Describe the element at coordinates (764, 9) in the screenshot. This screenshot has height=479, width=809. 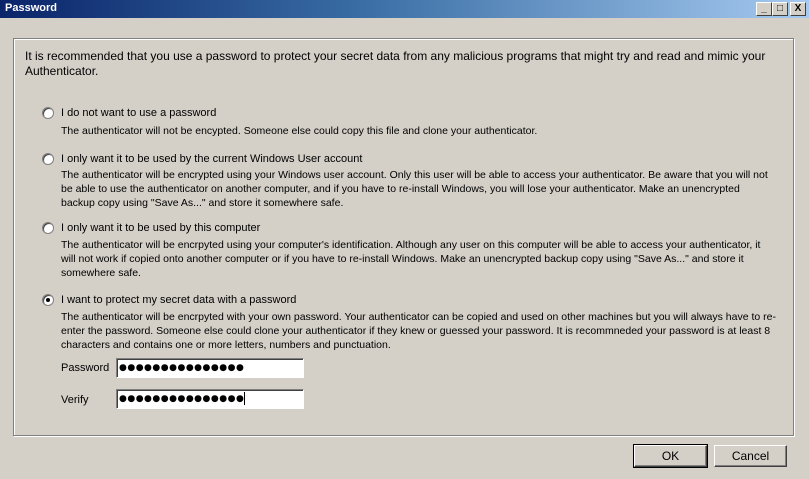
I see `minimize-button: _` at that location.